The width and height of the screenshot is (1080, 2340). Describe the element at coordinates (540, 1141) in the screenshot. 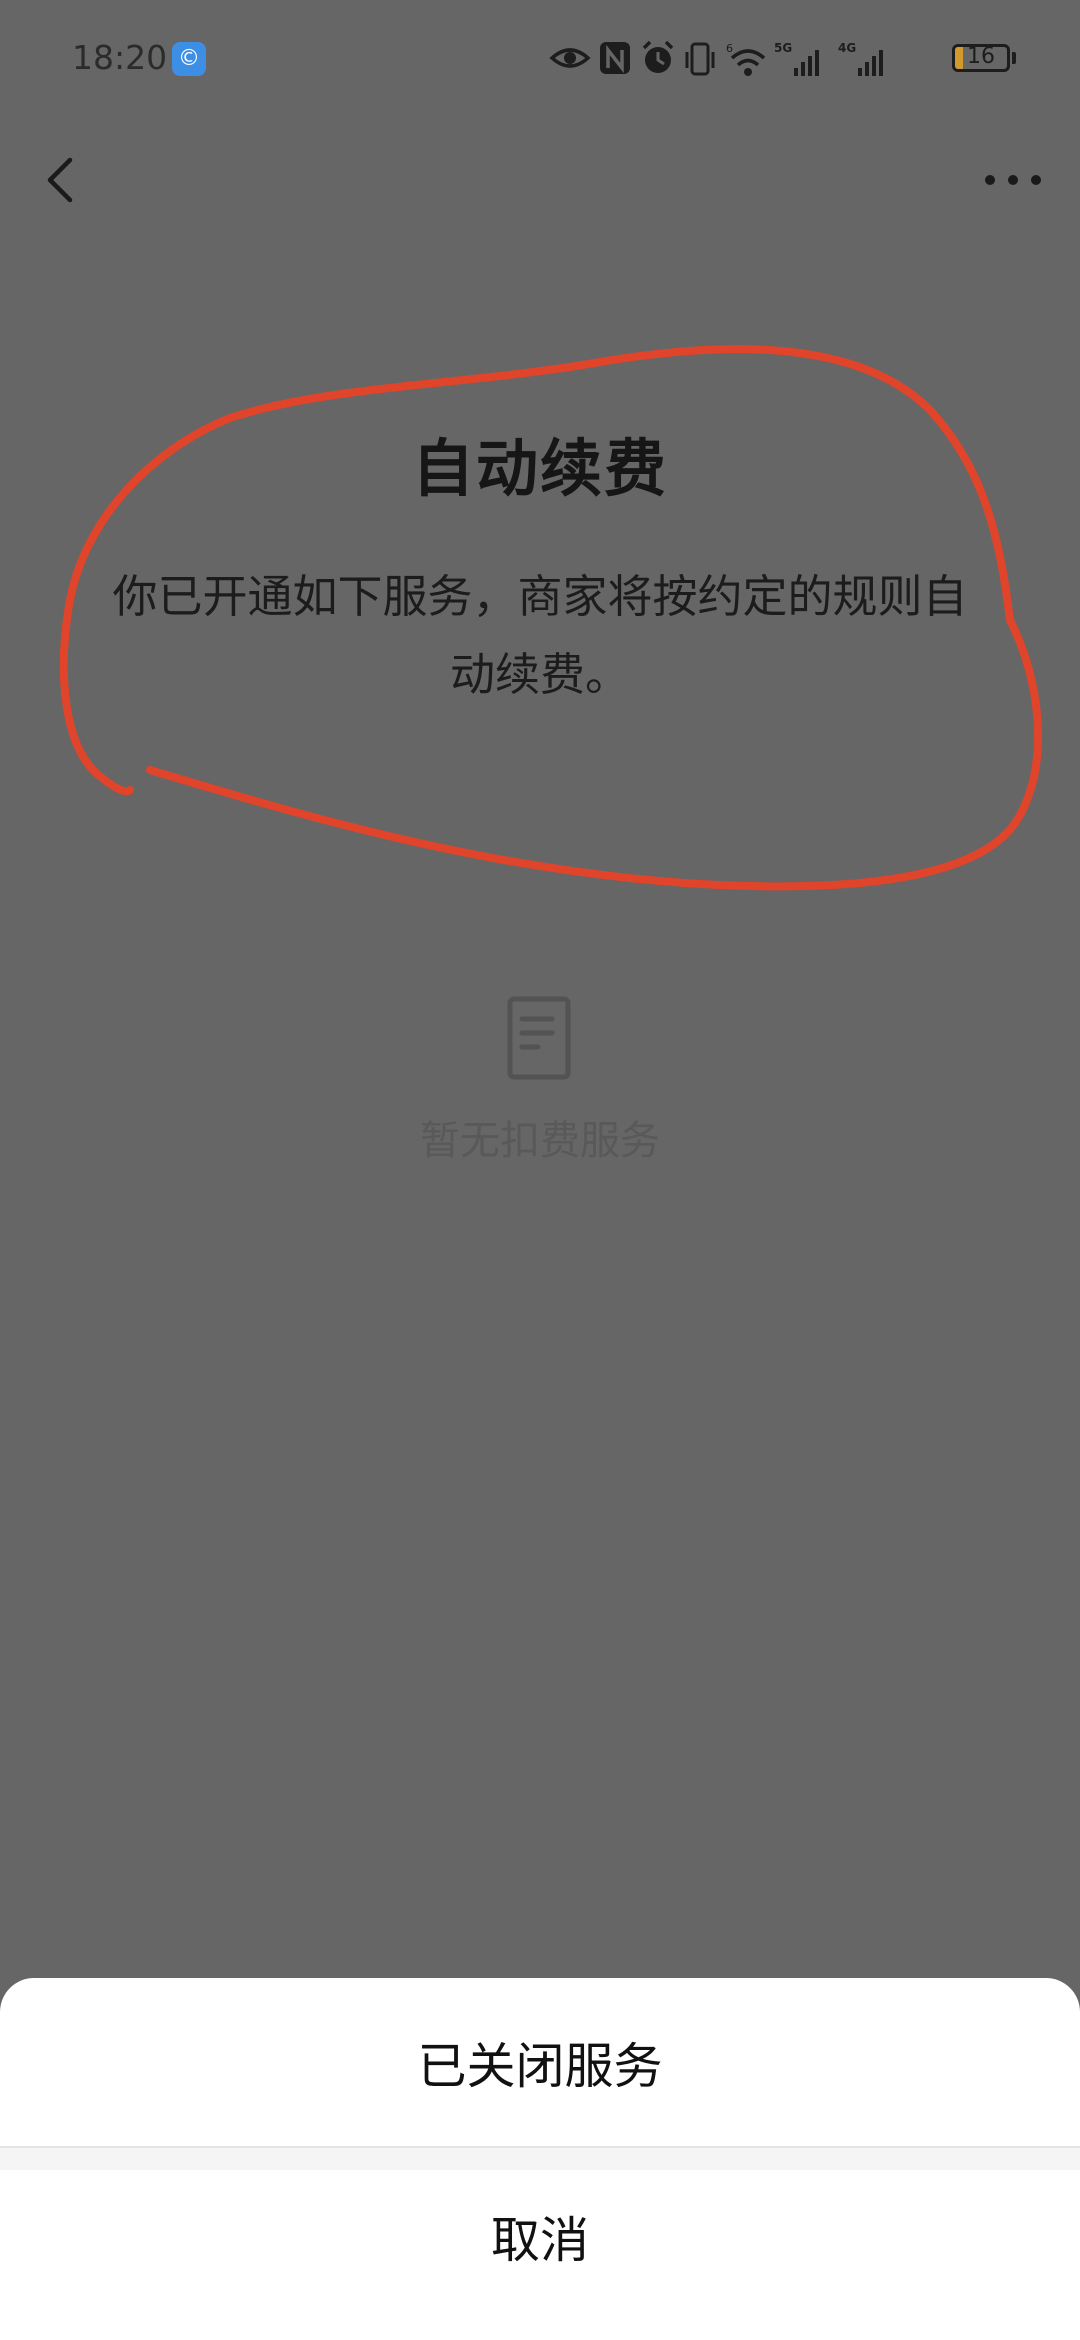

I see `empty-state-text: 暂无扣费服务` at that location.